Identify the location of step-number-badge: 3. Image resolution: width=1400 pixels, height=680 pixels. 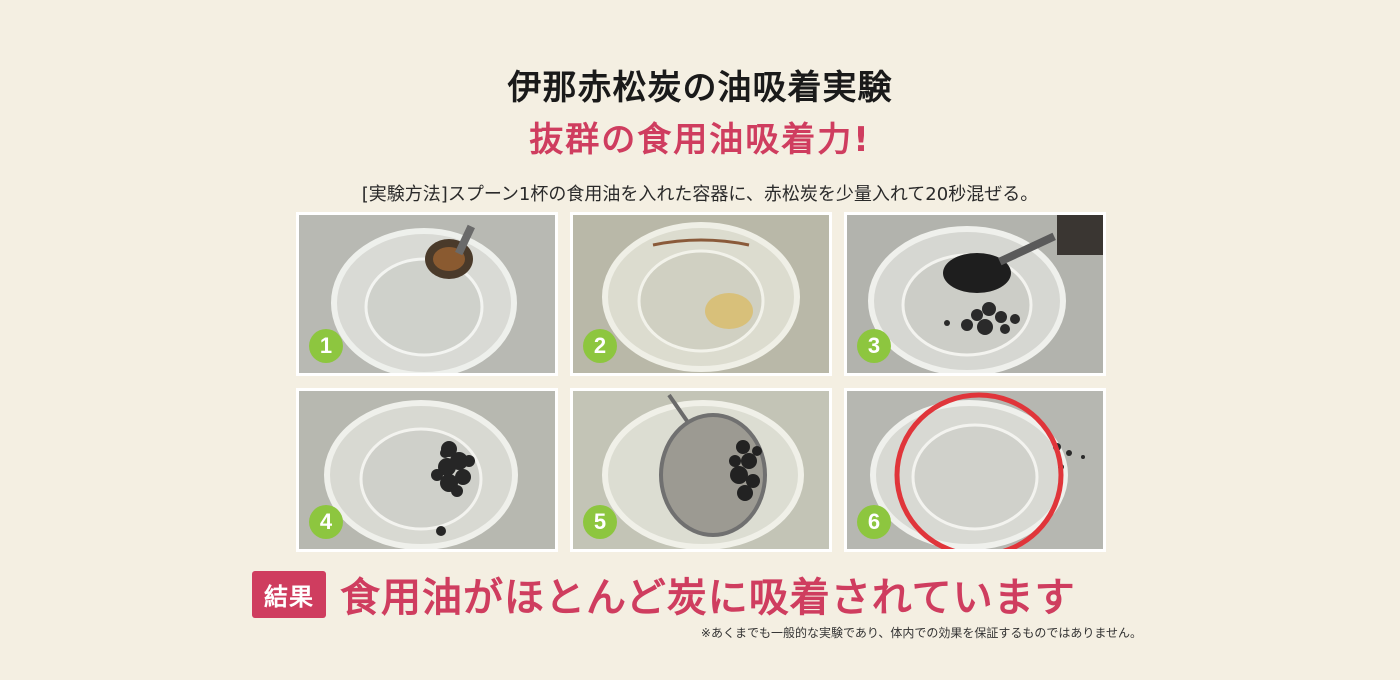
(874, 346).